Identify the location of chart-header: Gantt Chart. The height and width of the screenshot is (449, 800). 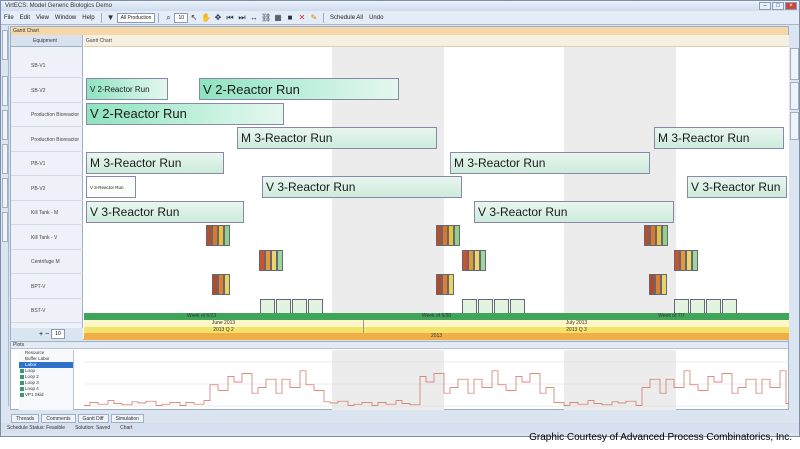
(436, 41).